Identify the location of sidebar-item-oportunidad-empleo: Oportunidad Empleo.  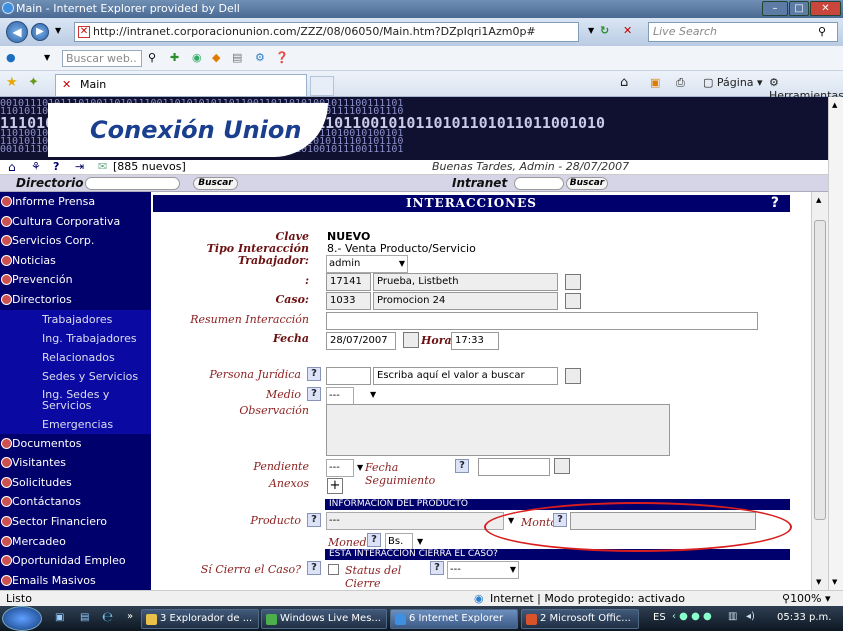
(75, 561).